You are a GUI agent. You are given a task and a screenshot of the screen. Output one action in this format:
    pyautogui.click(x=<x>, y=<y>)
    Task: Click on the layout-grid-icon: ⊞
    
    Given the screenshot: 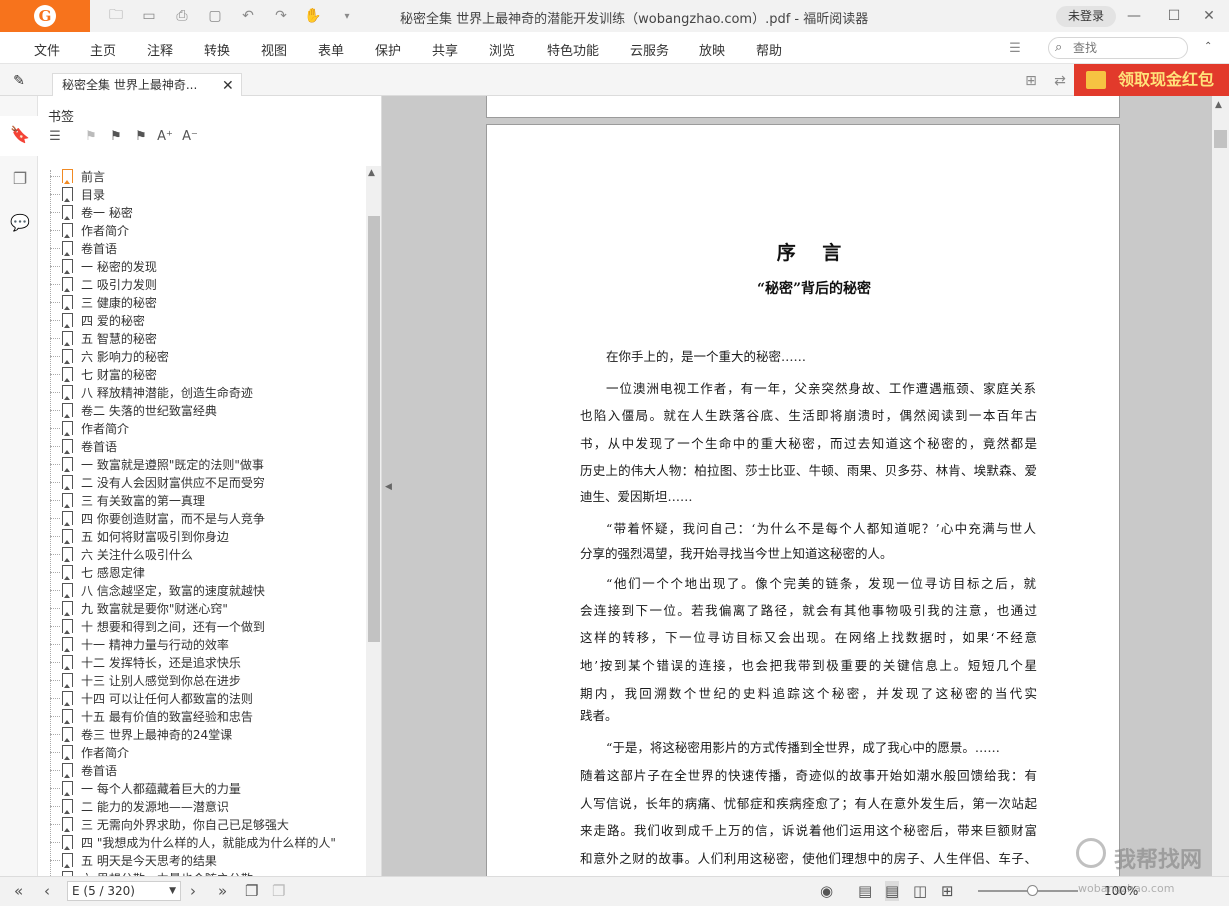 What is the action you would take?
    pyautogui.click(x=1031, y=81)
    